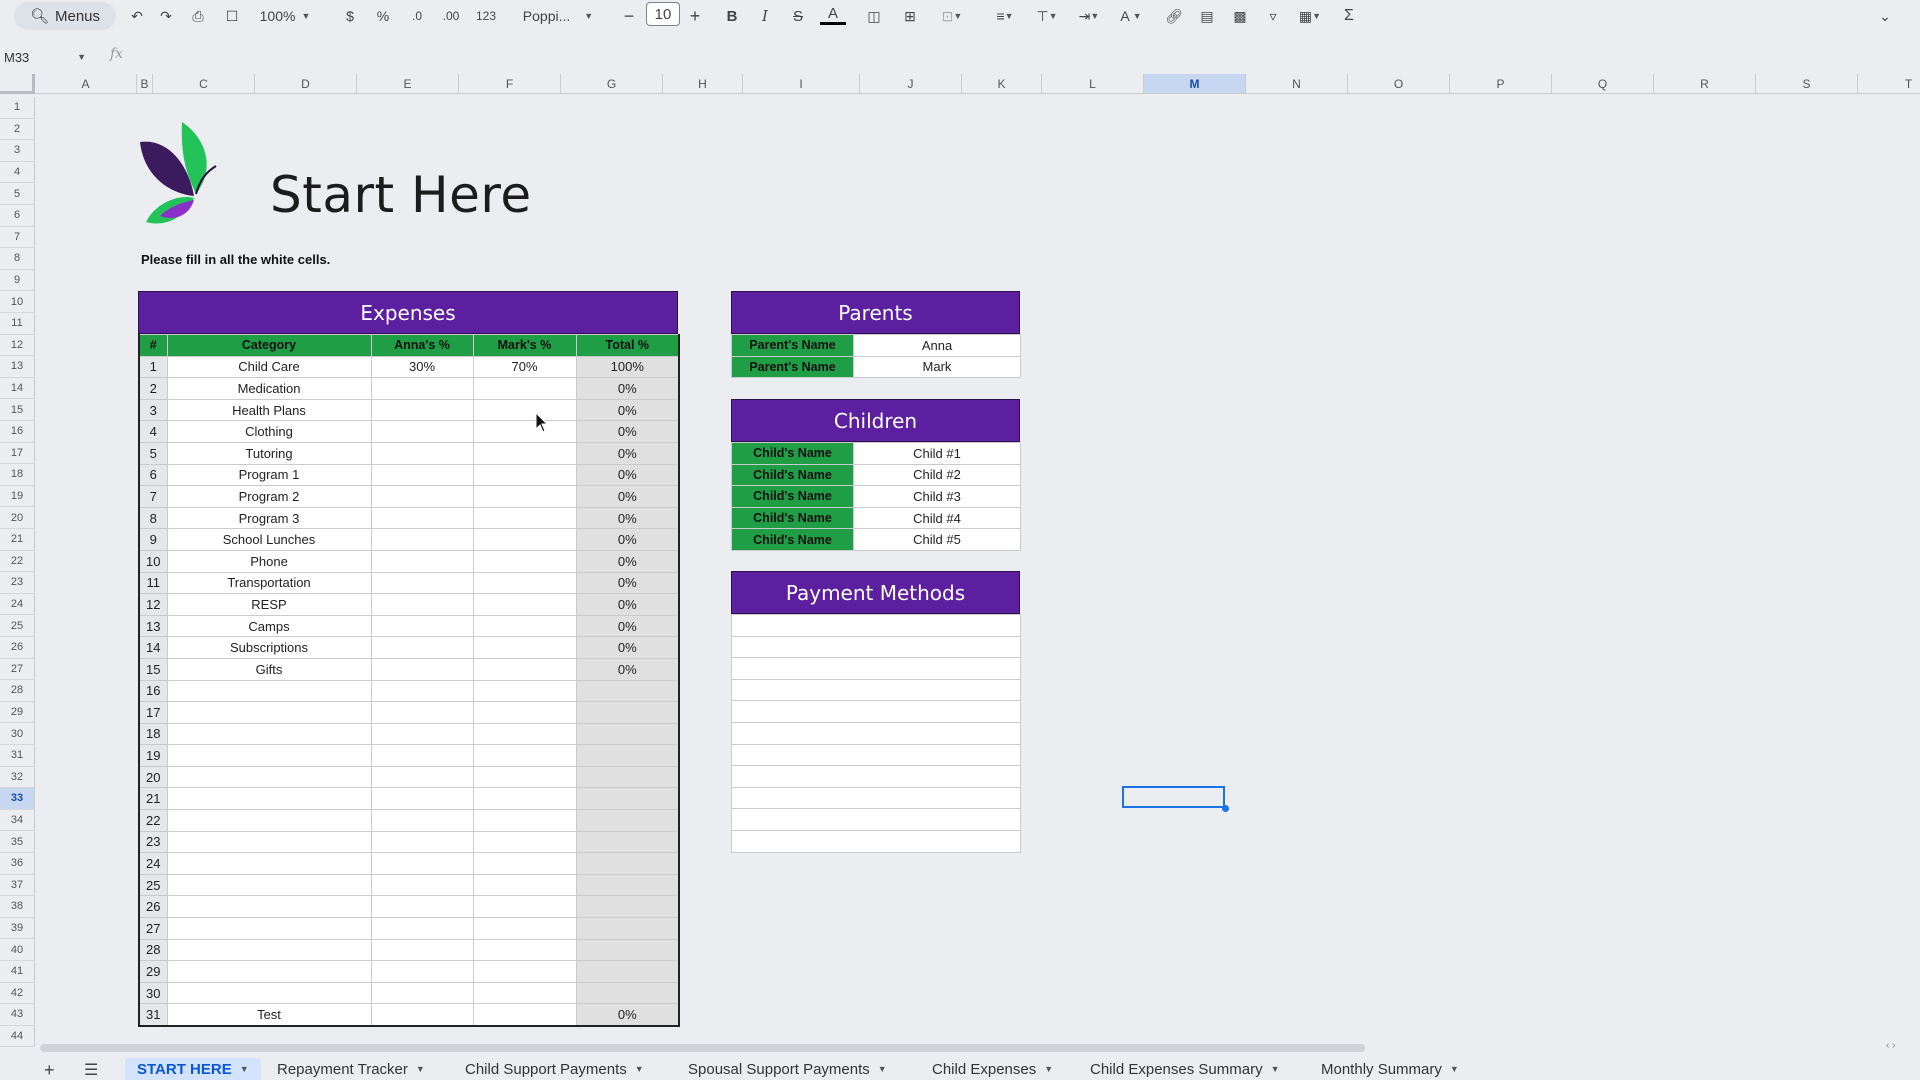  I want to click on row-header-43: 43, so click(17, 1015).